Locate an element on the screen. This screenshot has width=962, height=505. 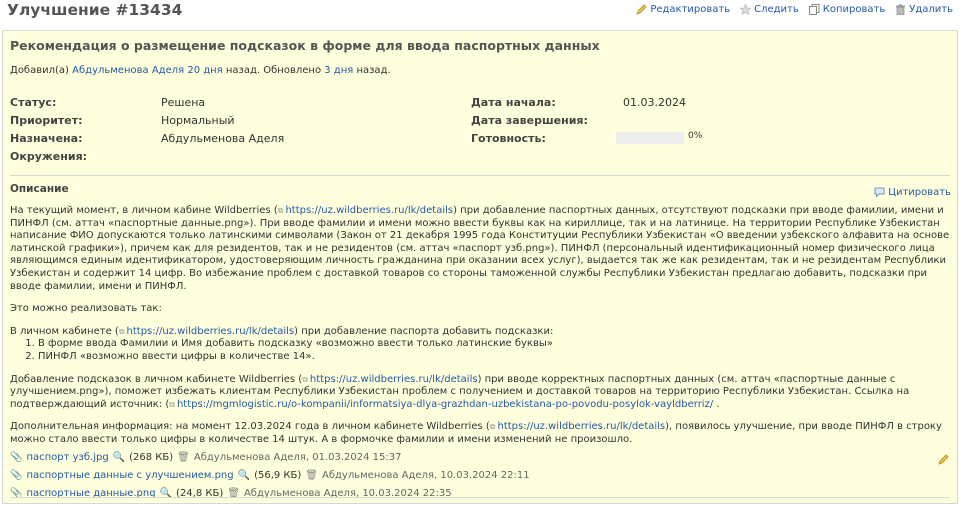
start-date-value: 01.03.2024 is located at coordinates (654, 102).